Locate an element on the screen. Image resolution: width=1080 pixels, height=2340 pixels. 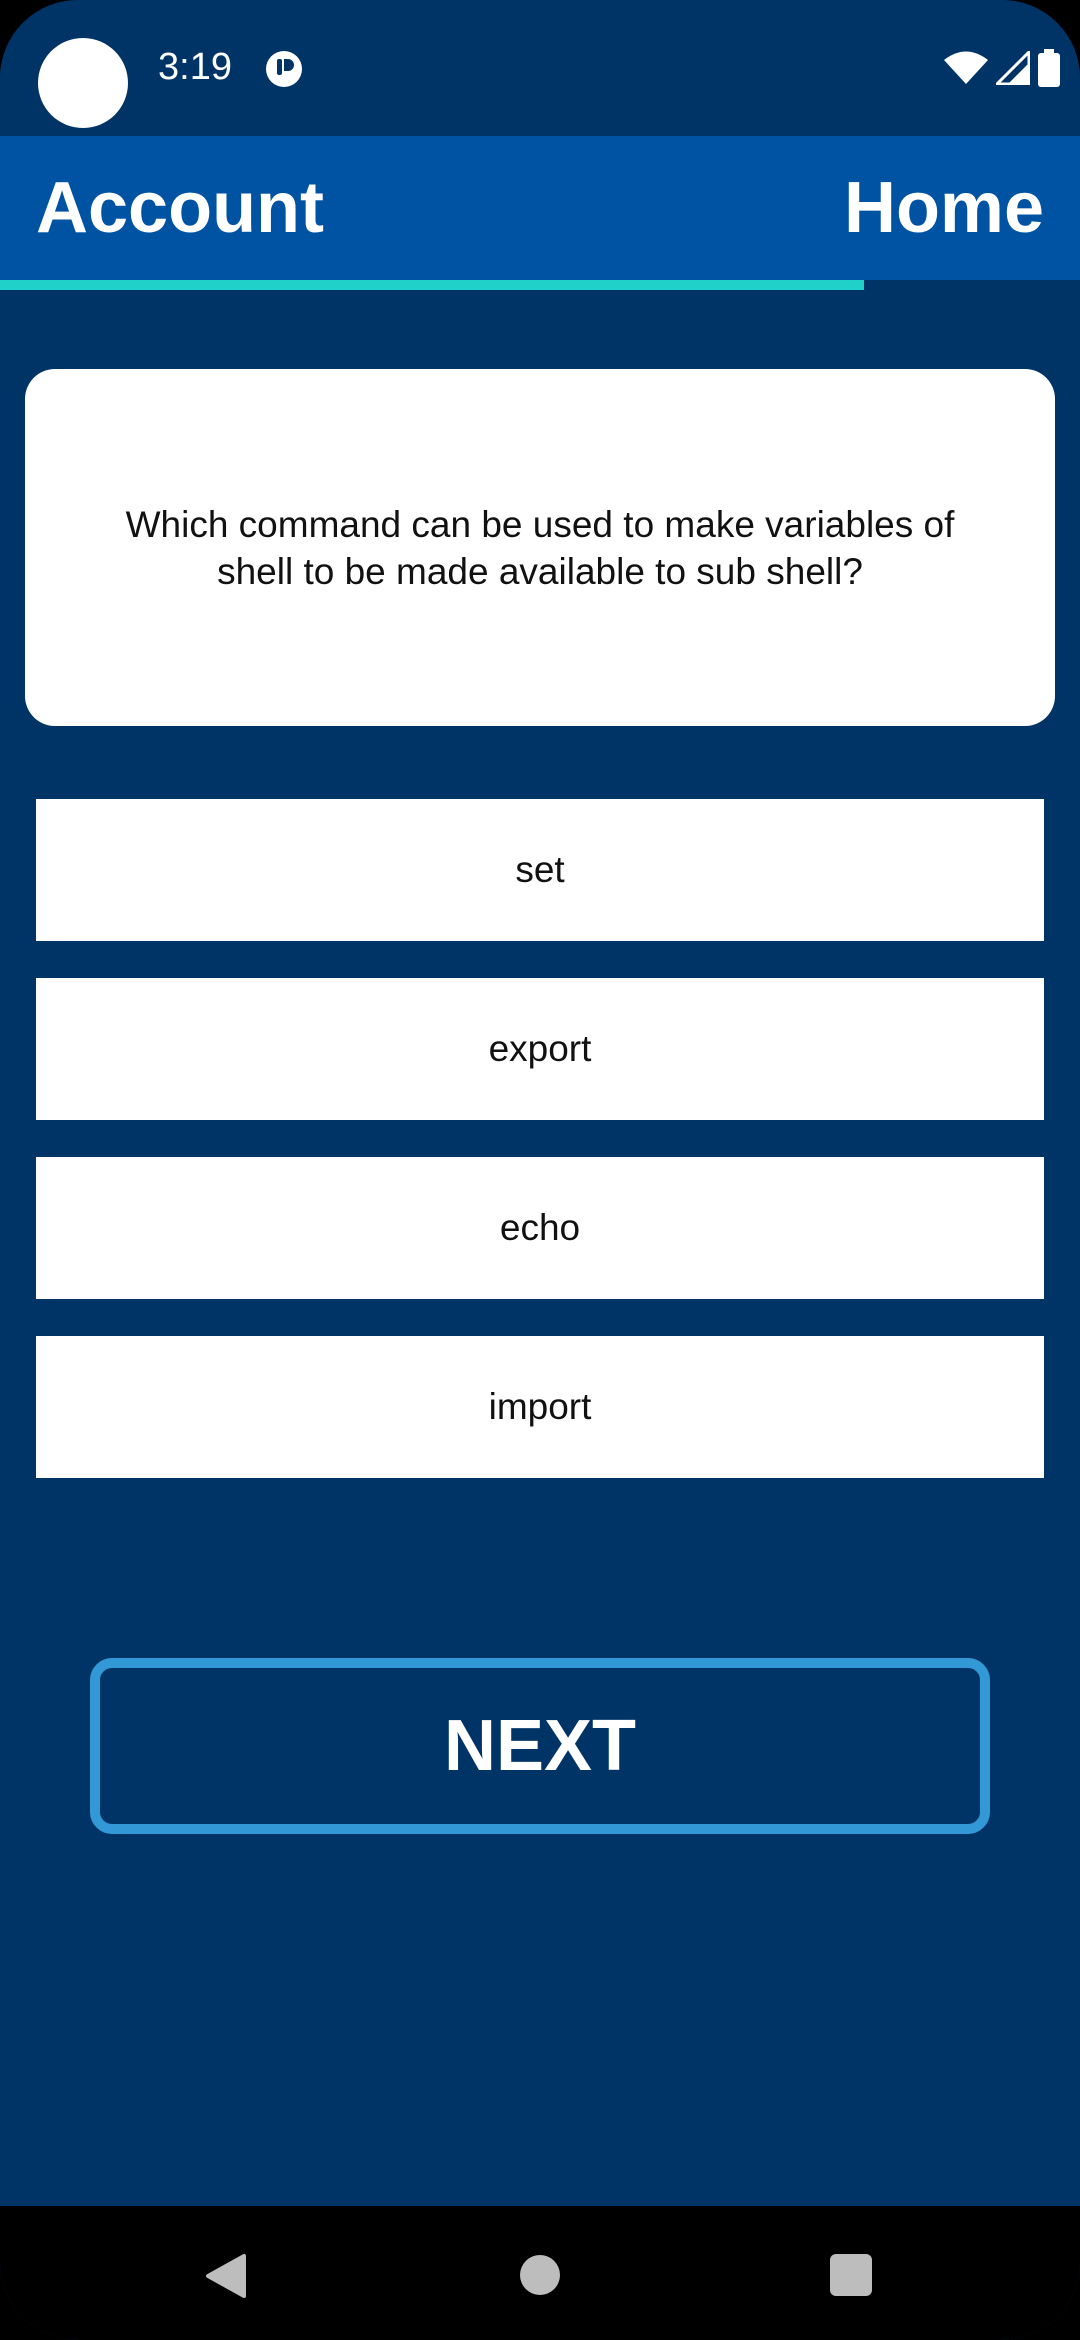
navigation-bar is located at coordinates (540, 2273).